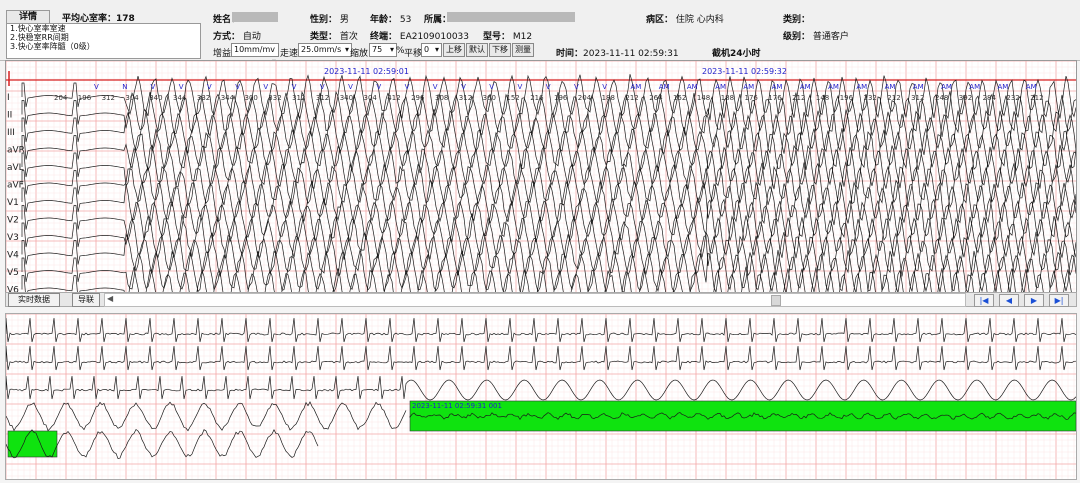  Describe the element at coordinates (359, 54) in the screenshot. I see `zoom-label: 缩放` at that location.